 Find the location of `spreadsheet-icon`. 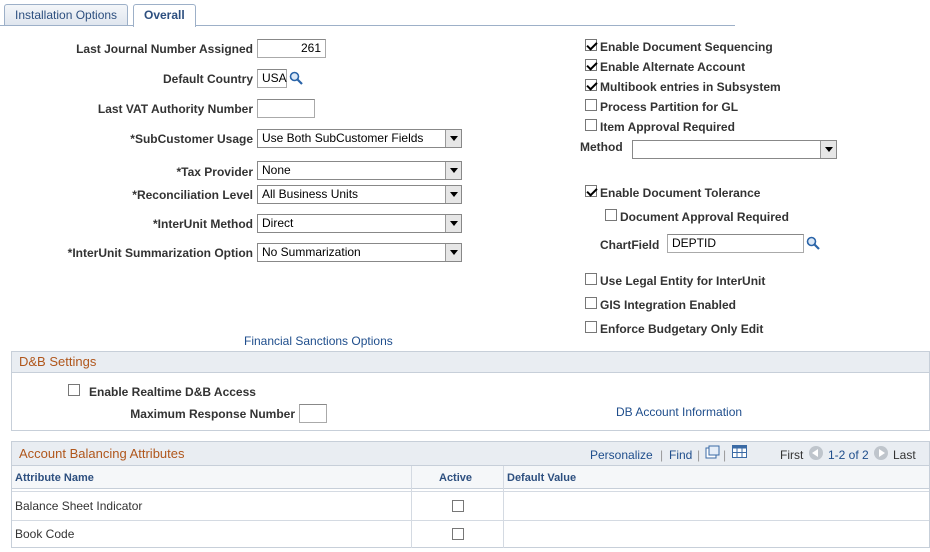

spreadsheet-icon is located at coordinates (739, 451).